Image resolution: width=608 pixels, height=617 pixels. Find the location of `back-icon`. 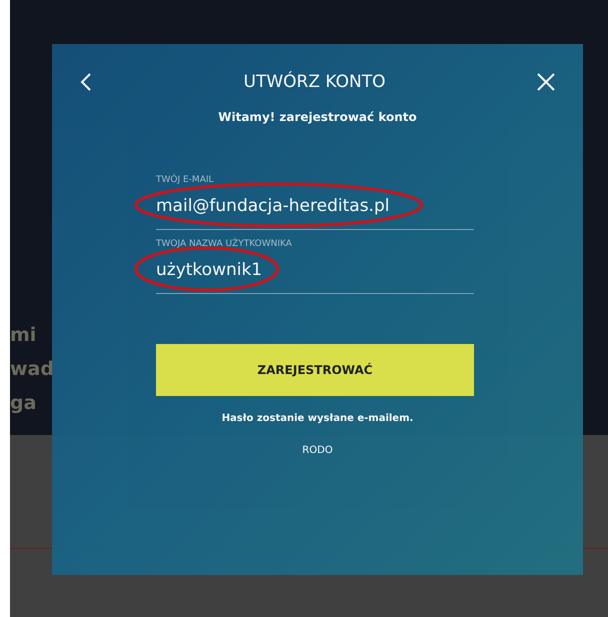

back-icon is located at coordinates (86, 82).